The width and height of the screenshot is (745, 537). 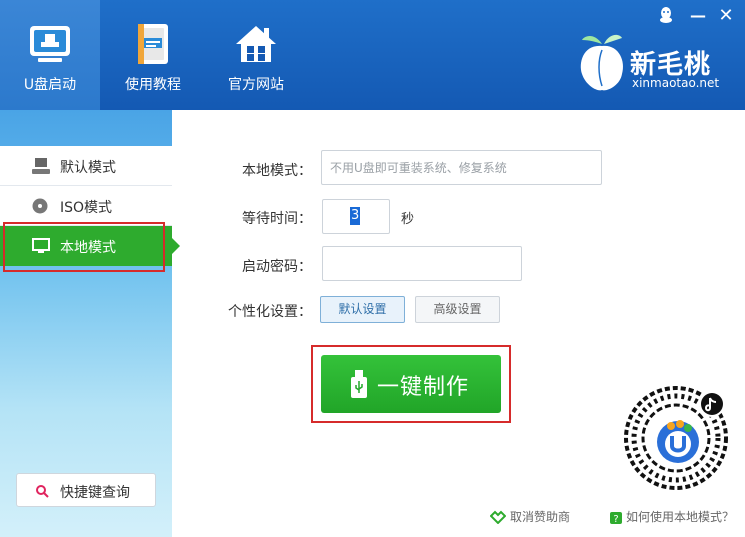 What do you see at coordinates (602, 62) in the screenshot?
I see `peach-logo-icon` at bounding box center [602, 62].